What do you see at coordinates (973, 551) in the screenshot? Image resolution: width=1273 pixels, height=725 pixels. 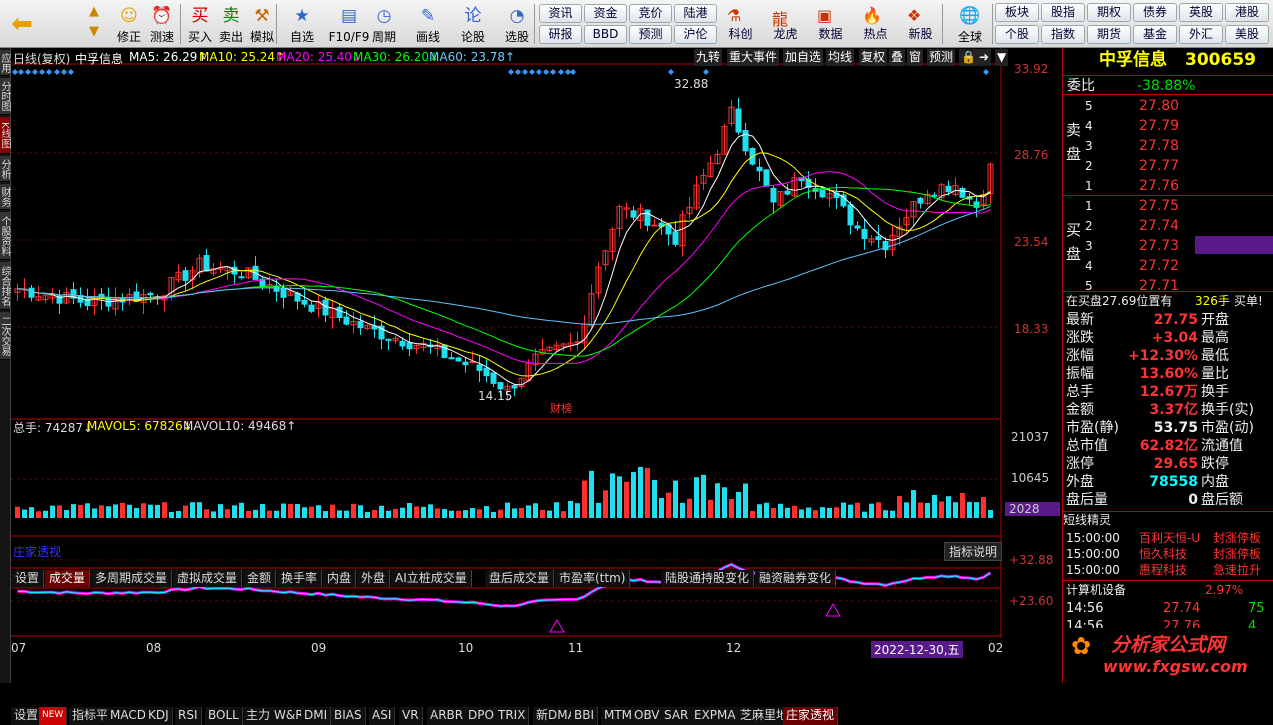 I see `indicator-help-button: 指标说明` at bounding box center [973, 551].